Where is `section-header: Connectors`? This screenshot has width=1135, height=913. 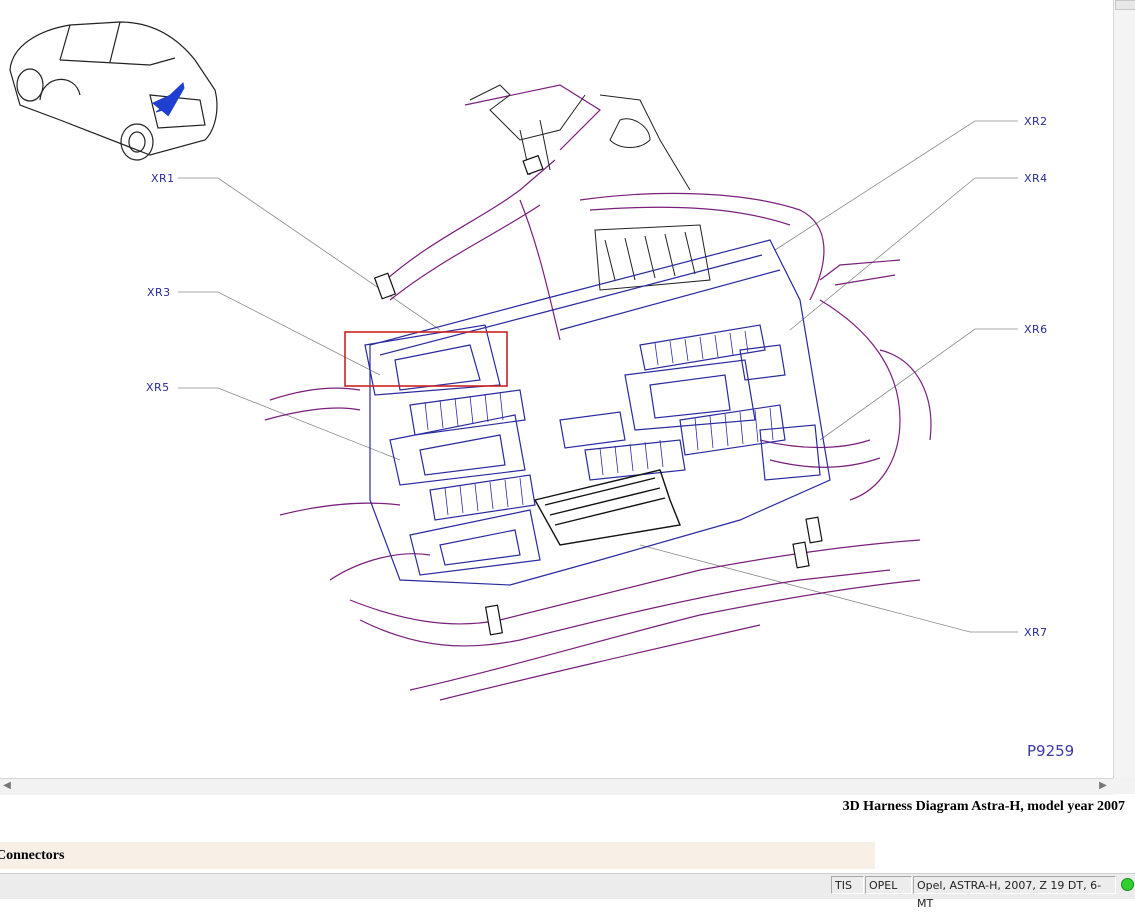
section-header: Connectors is located at coordinates (437, 855).